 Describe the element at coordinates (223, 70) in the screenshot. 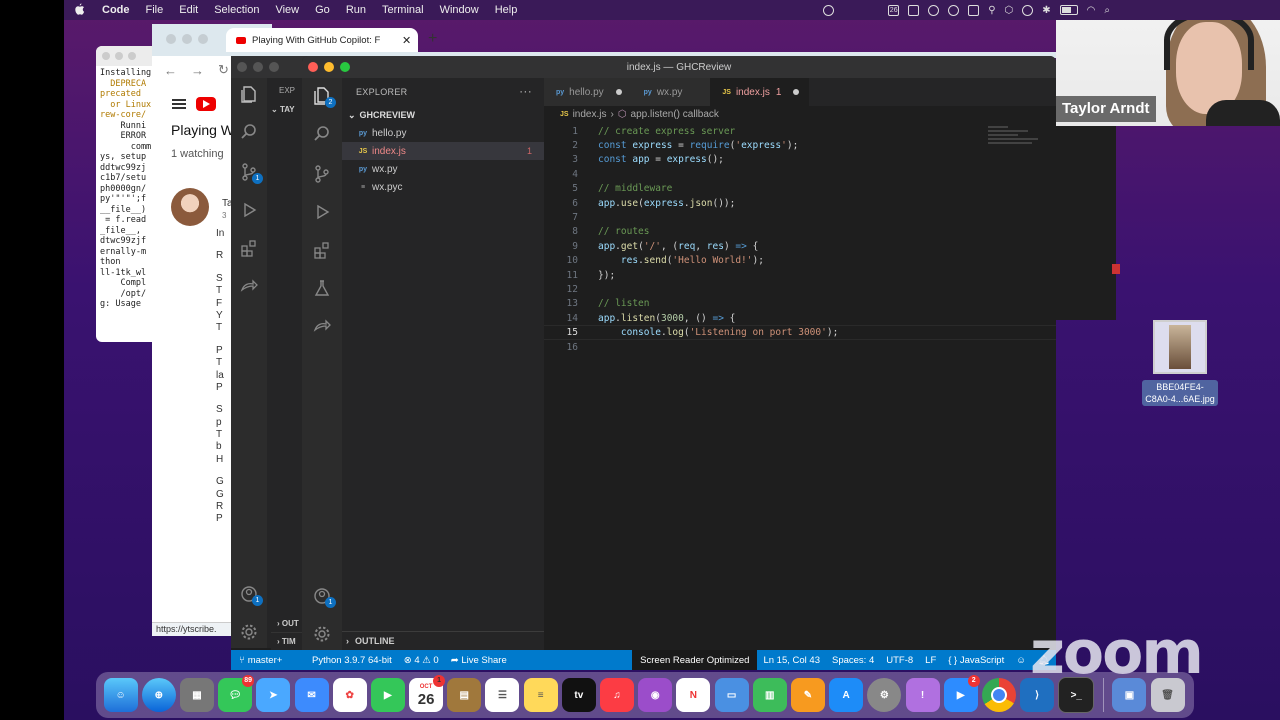

I see `reload-icon: ↻` at that location.